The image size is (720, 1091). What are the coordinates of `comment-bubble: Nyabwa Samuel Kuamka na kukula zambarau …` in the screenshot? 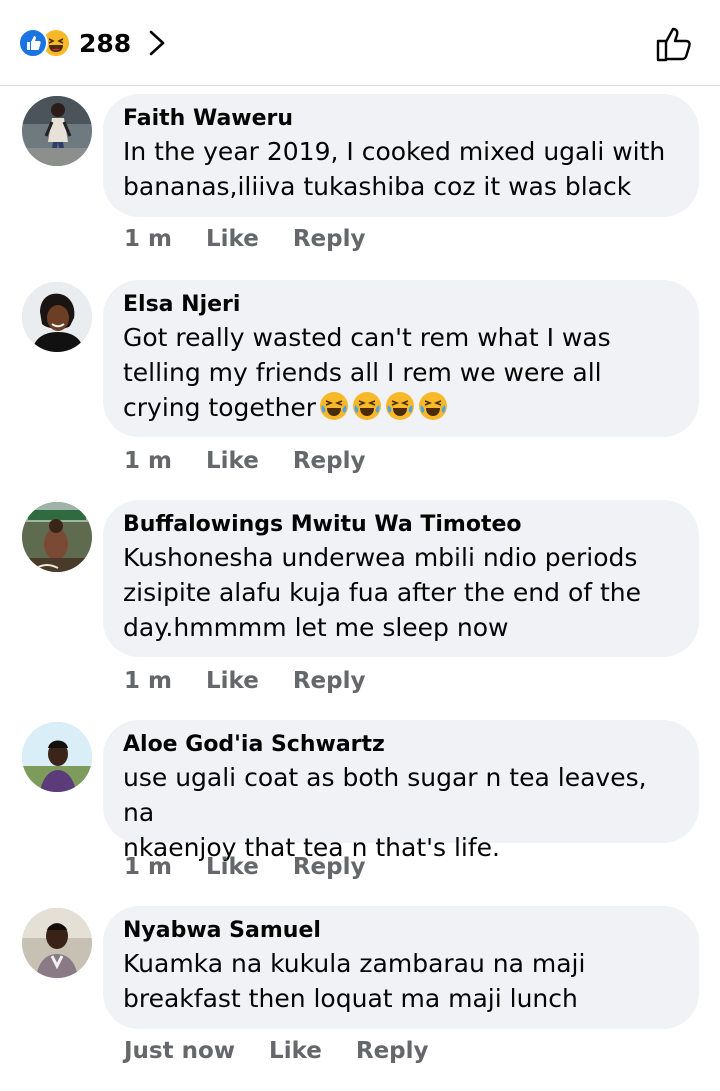 It's located at (401, 967).